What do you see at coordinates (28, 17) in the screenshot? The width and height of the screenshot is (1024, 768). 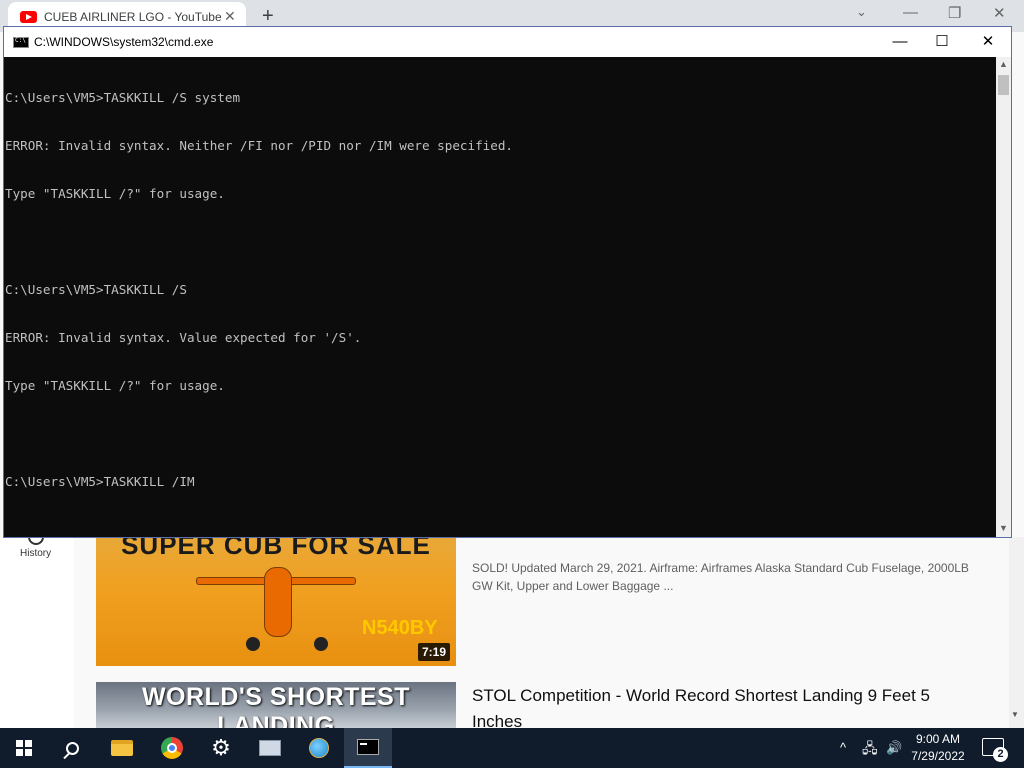 I see `youtube-favicon-icon` at bounding box center [28, 17].